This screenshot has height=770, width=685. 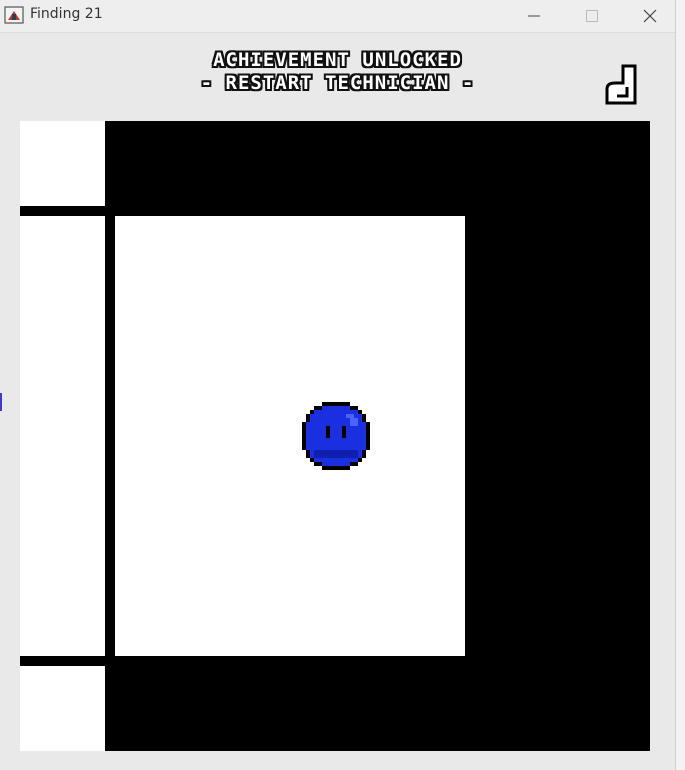 I want to click on floor-corridor, so click(x=62, y=436).